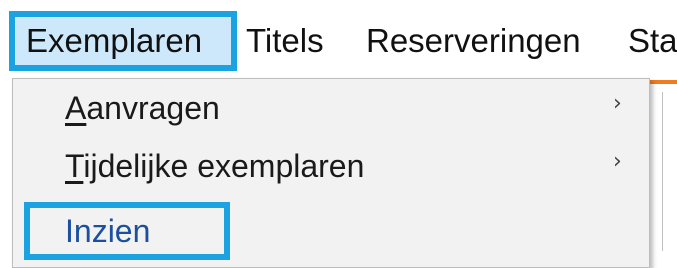 The width and height of the screenshot is (677, 268). What do you see at coordinates (74, 166) in the screenshot?
I see `mnemonic-letter: T` at bounding box center [74, 166].